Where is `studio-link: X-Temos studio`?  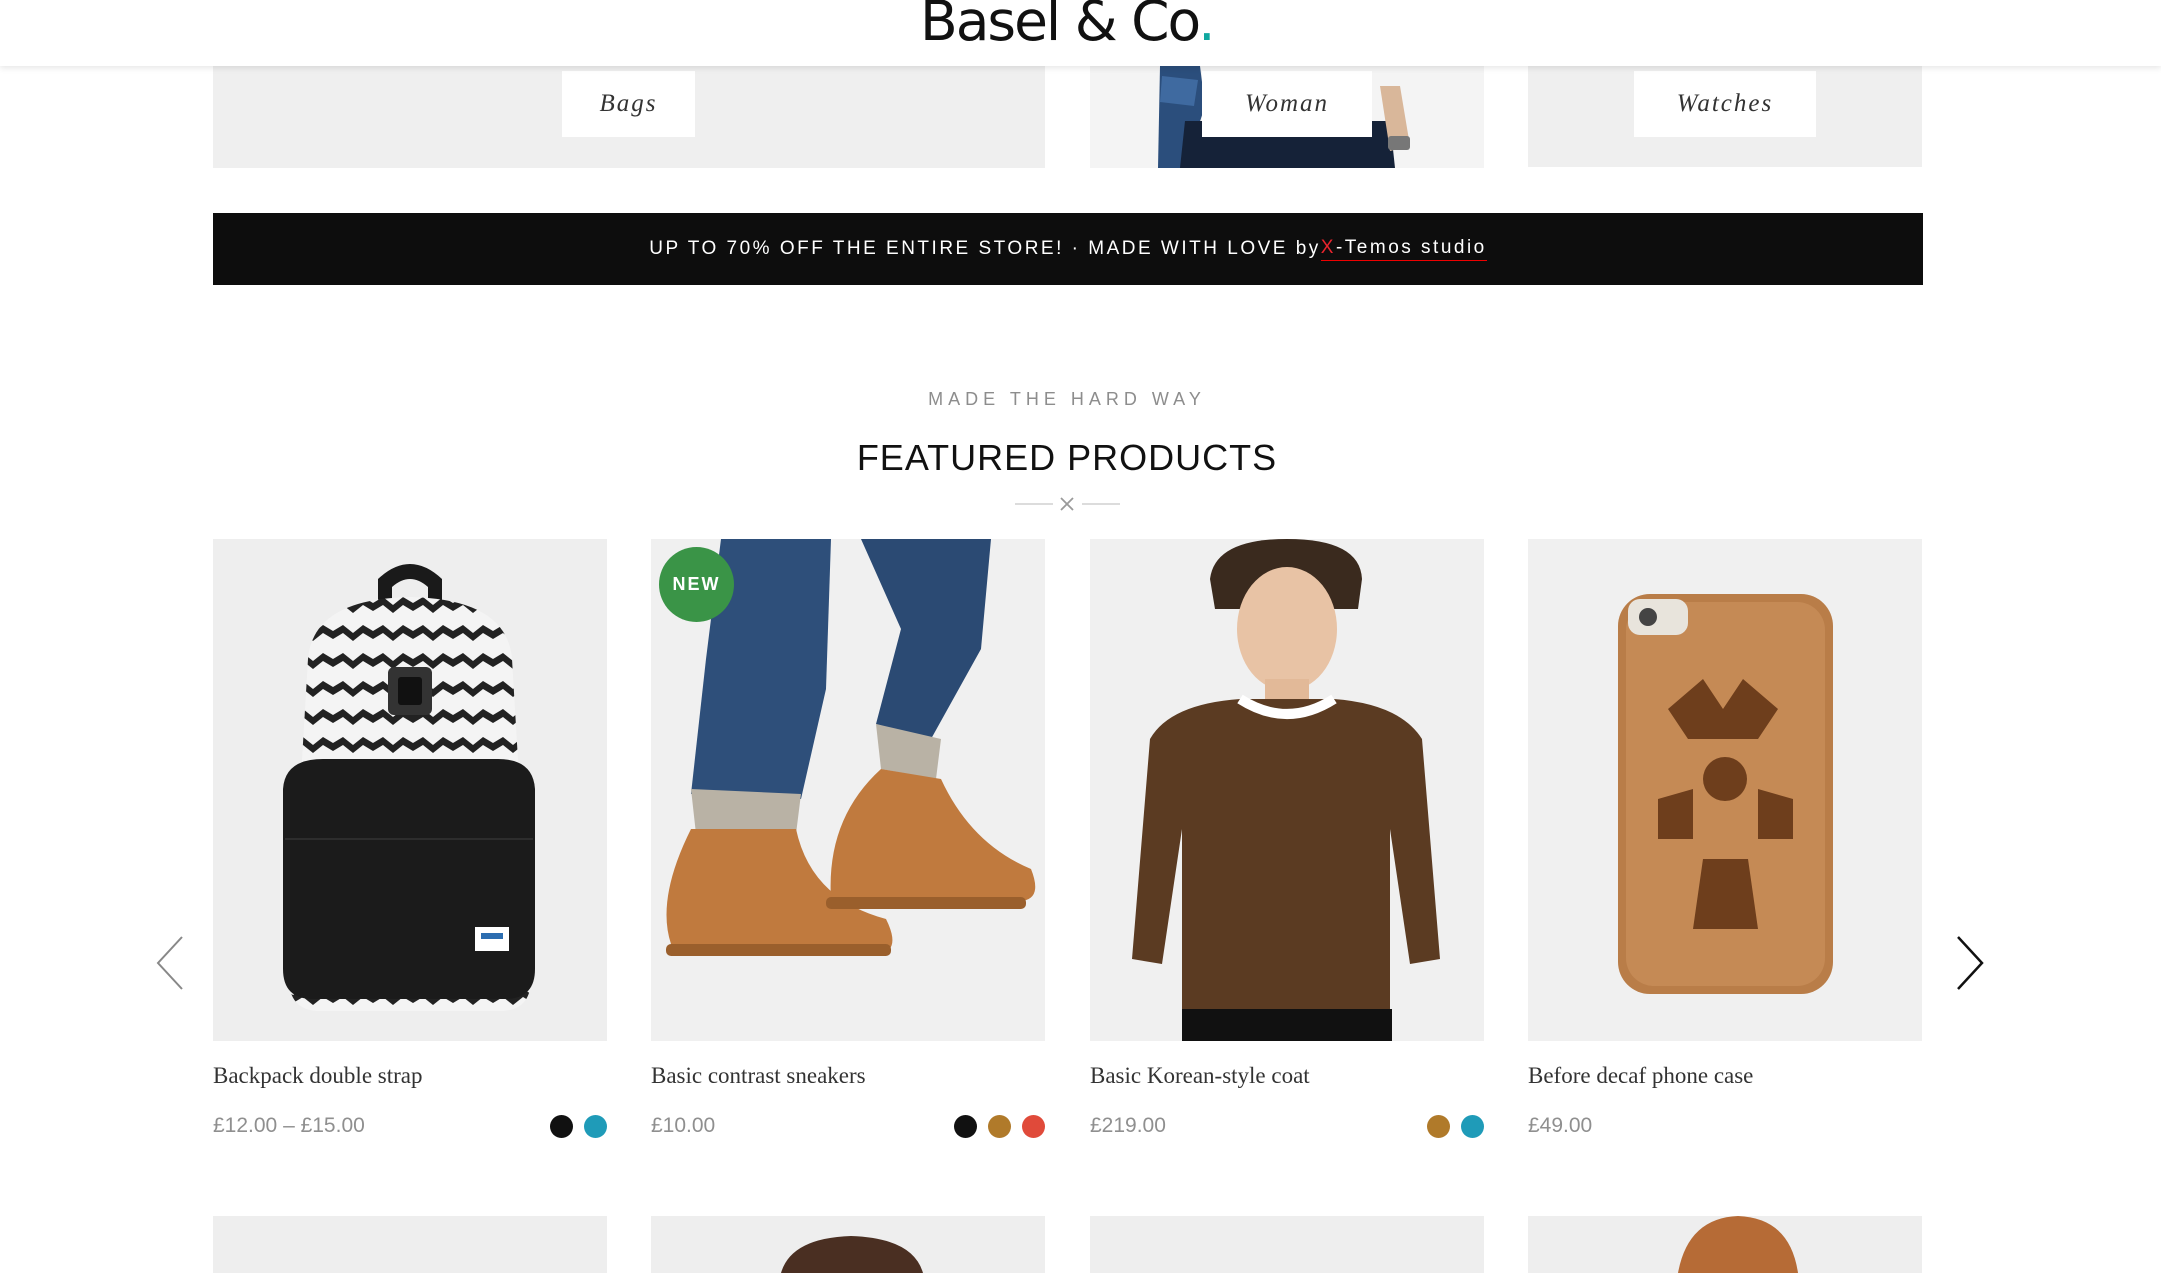
studio-link: X-Temos studio is located at coordinates (1403, 249).